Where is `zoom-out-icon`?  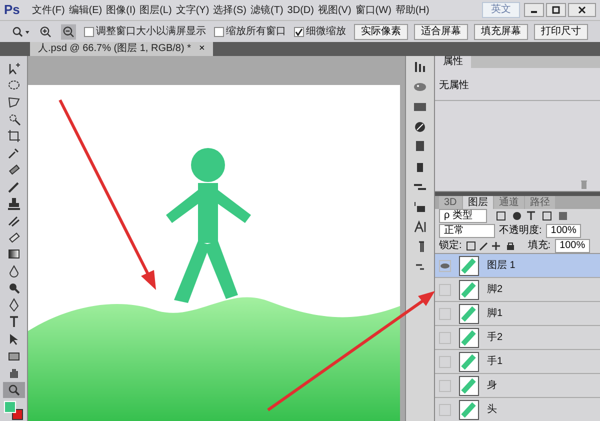
zoom-out-icon is located at coordinates (68, 32).